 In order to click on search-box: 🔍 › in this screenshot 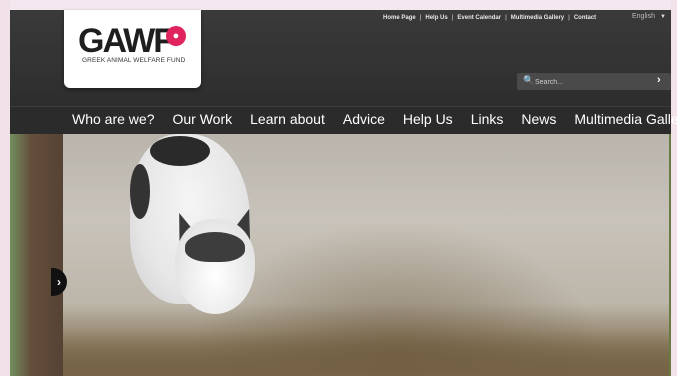, I will do `click(594, 81)`.